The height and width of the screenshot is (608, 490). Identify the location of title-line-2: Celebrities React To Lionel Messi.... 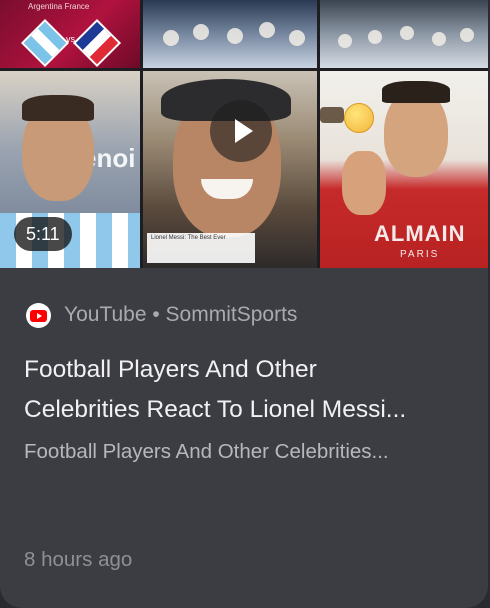
(215, 409).